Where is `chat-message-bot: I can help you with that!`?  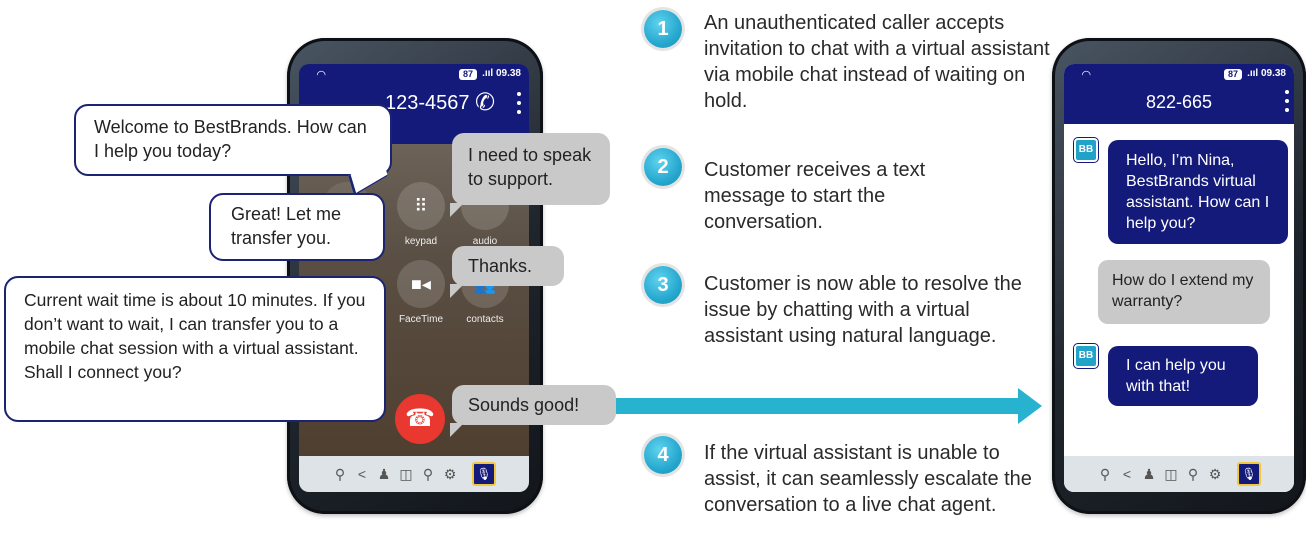 chat-message-bot: I can help you with that! is located at coordinates (1183, 376).